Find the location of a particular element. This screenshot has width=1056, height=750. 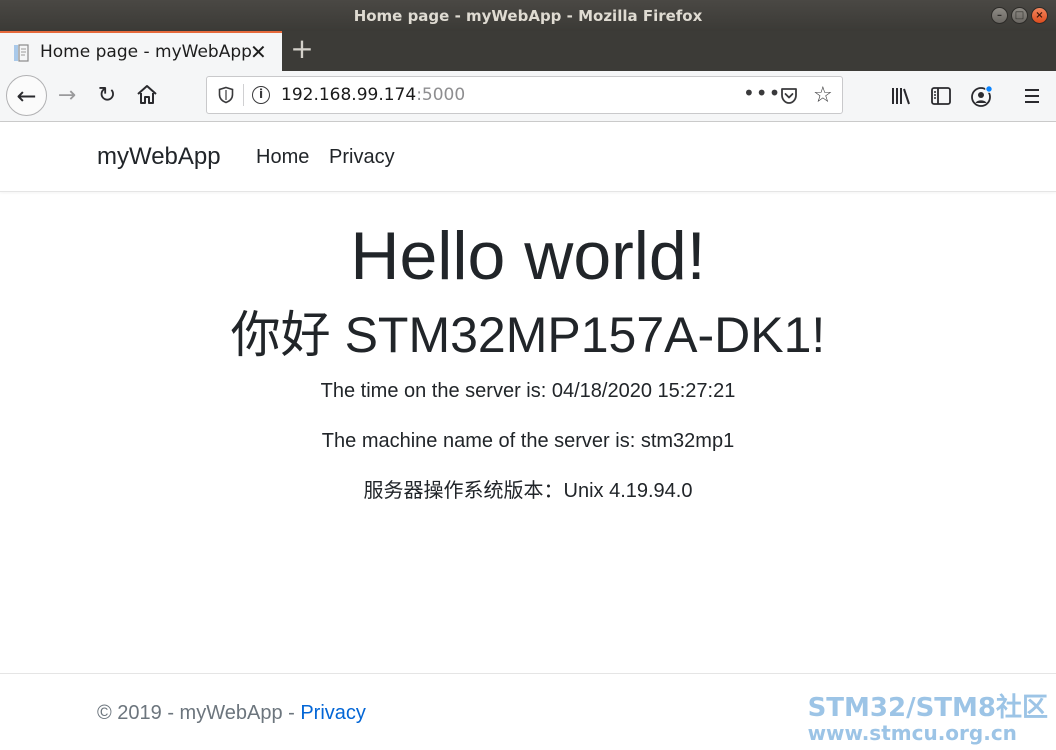

greeting-heading: 你好 STM32MP157A-DK1! is located at coordinates (528, 335).